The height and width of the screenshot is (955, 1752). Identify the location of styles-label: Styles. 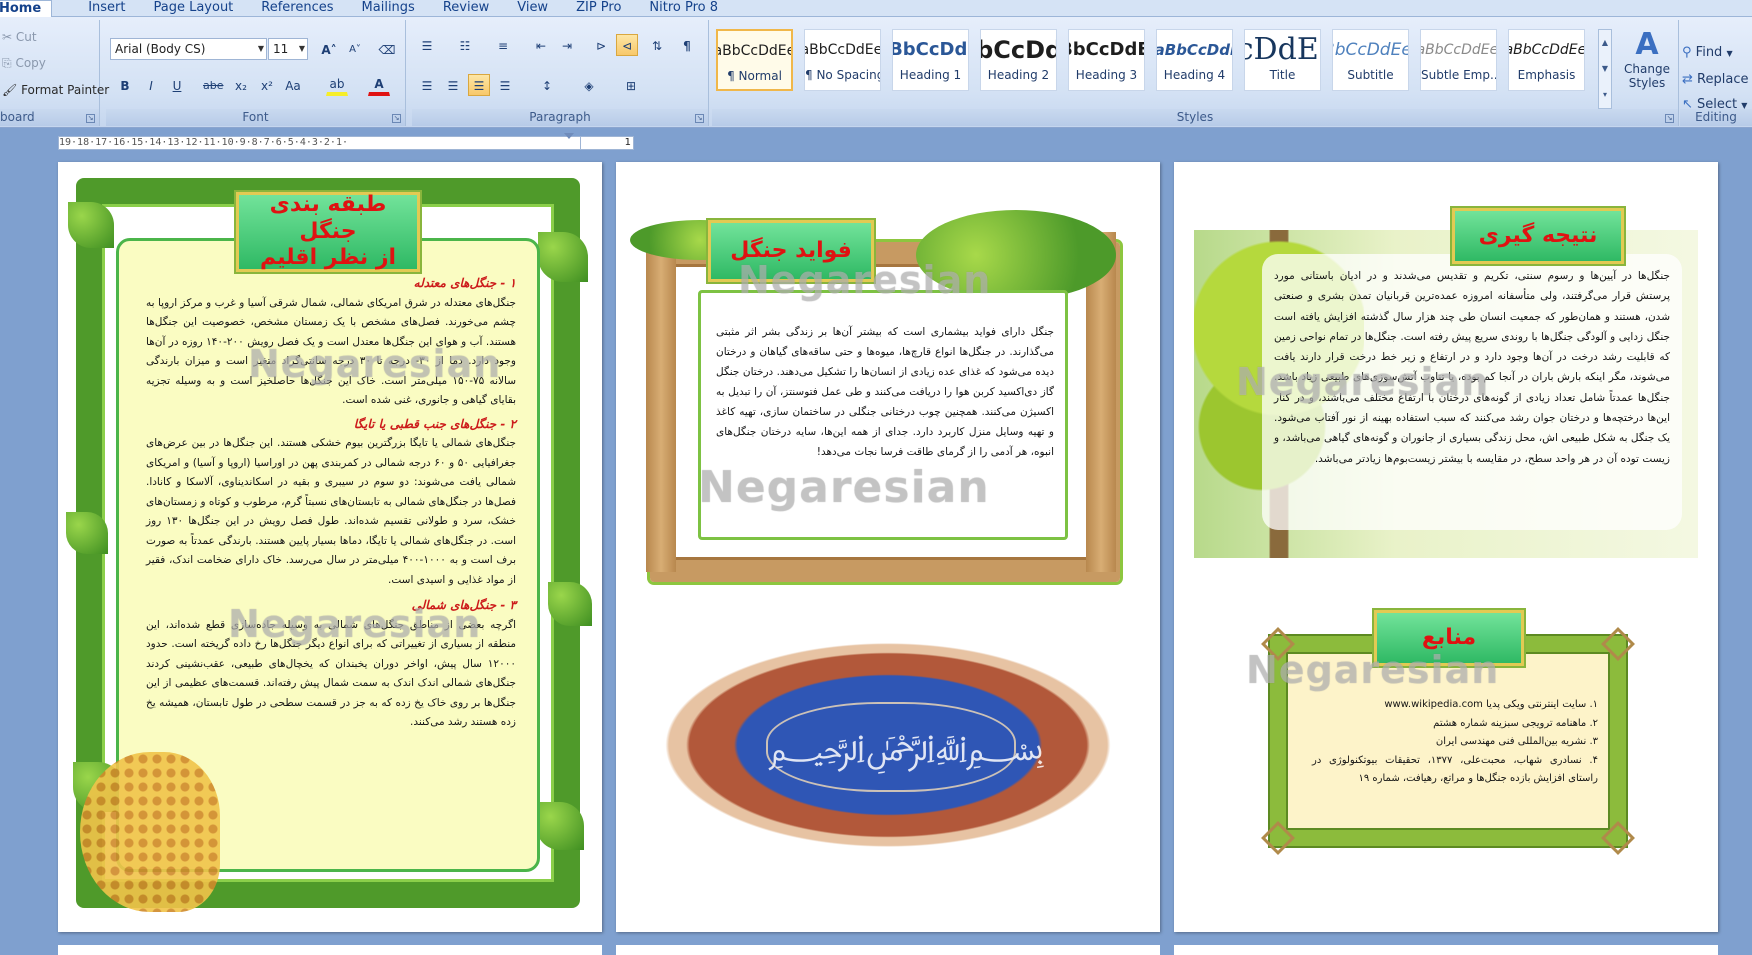
(1195, 117).